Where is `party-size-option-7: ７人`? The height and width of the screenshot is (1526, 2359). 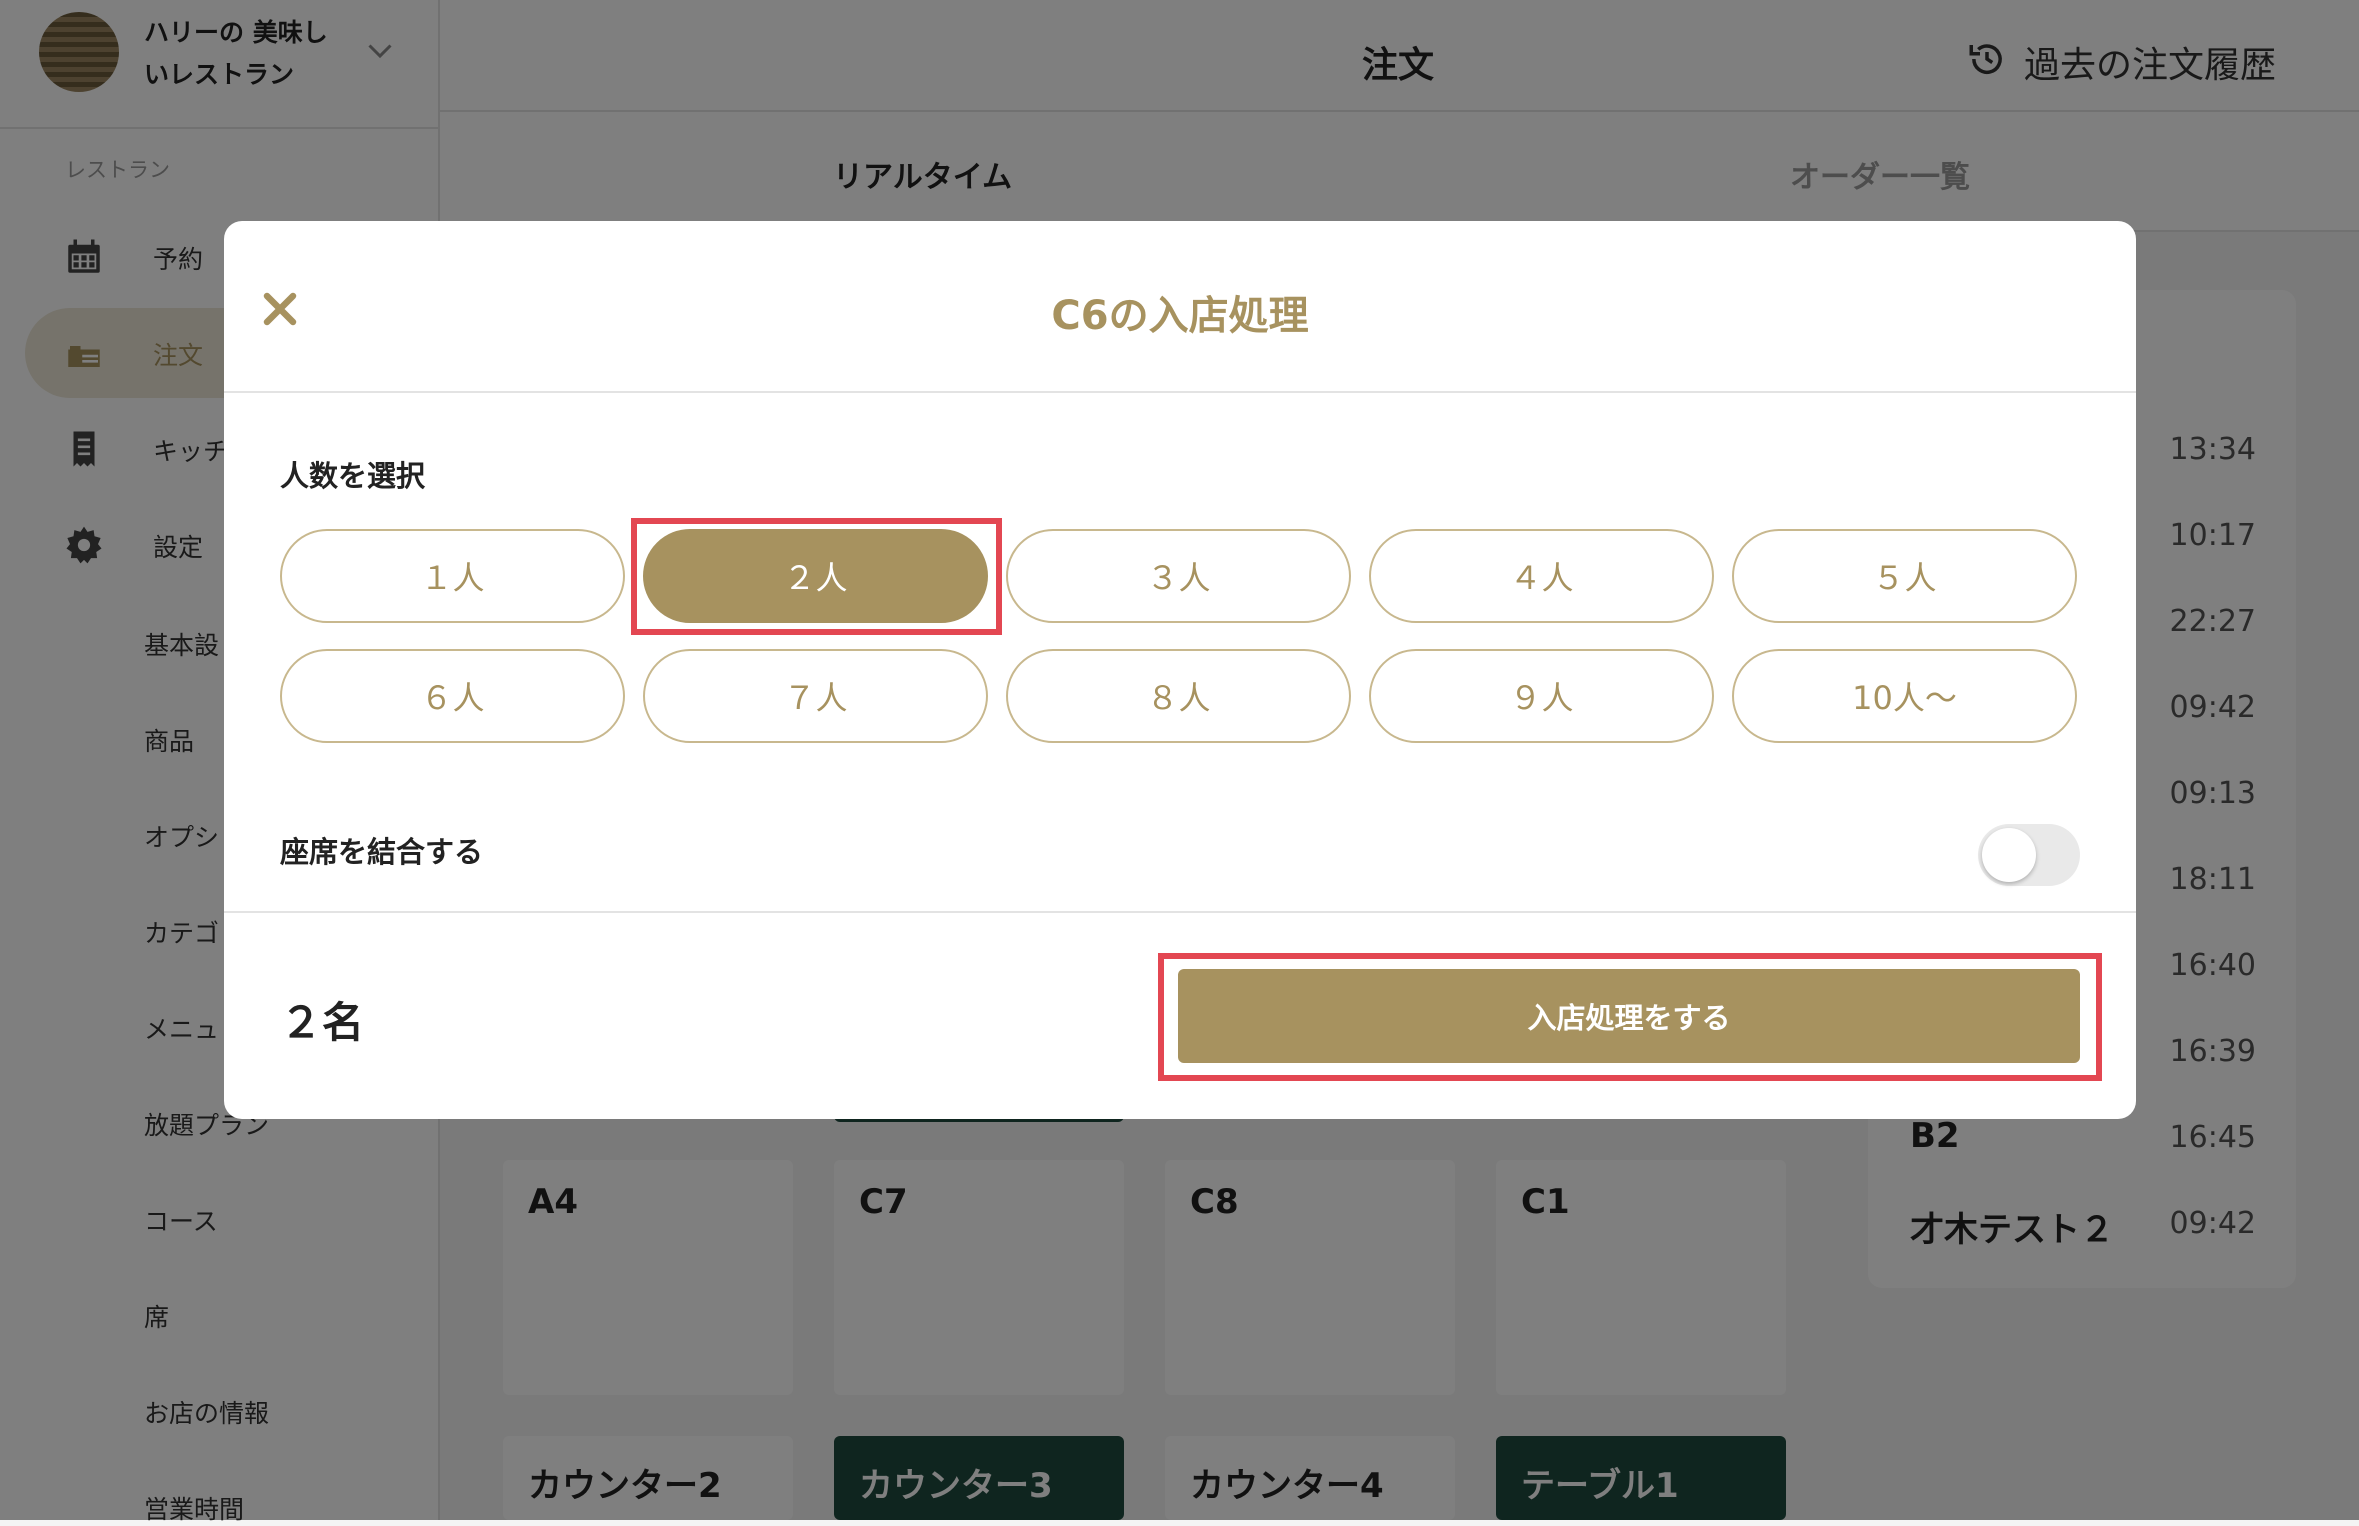 party-size-option-7: ７人 is located at coordinates (815, 696).